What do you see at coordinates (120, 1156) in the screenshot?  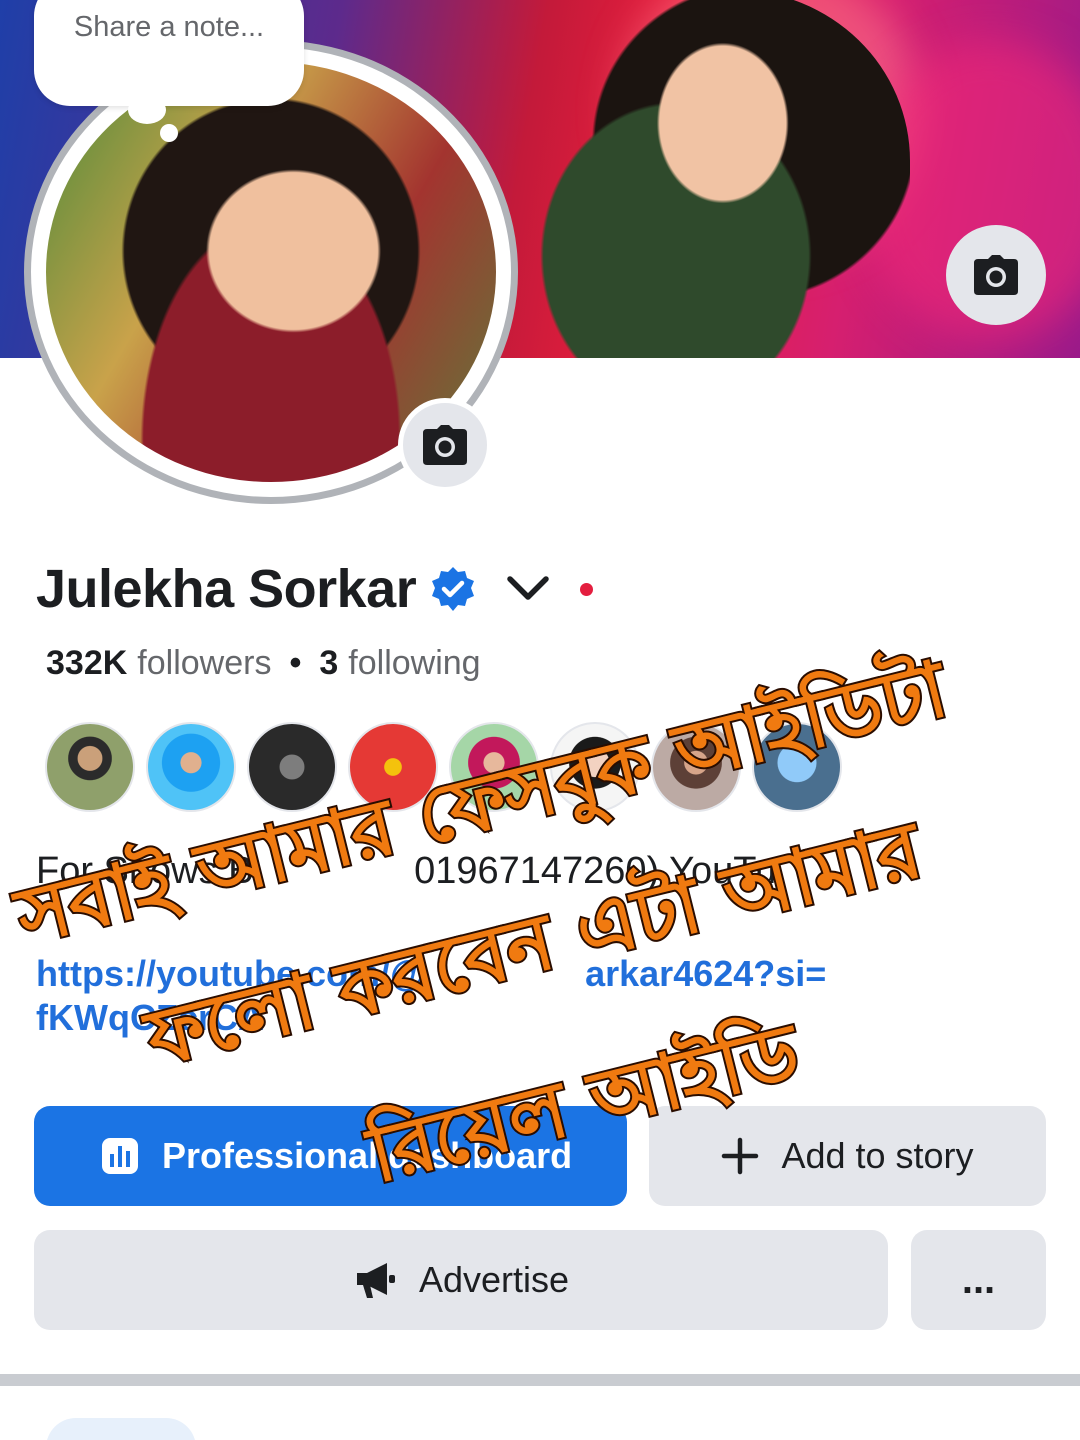 I see `dashboard-icon` at bounding box center [120, 1156].